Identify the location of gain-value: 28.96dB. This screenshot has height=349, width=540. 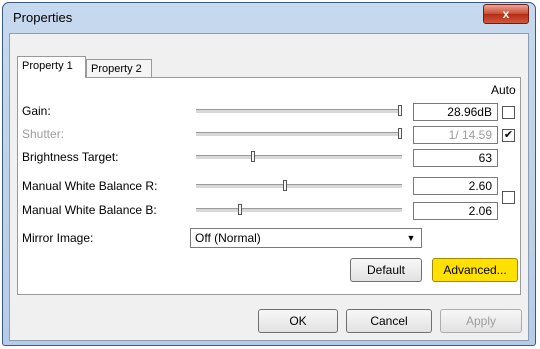
(455, 112).